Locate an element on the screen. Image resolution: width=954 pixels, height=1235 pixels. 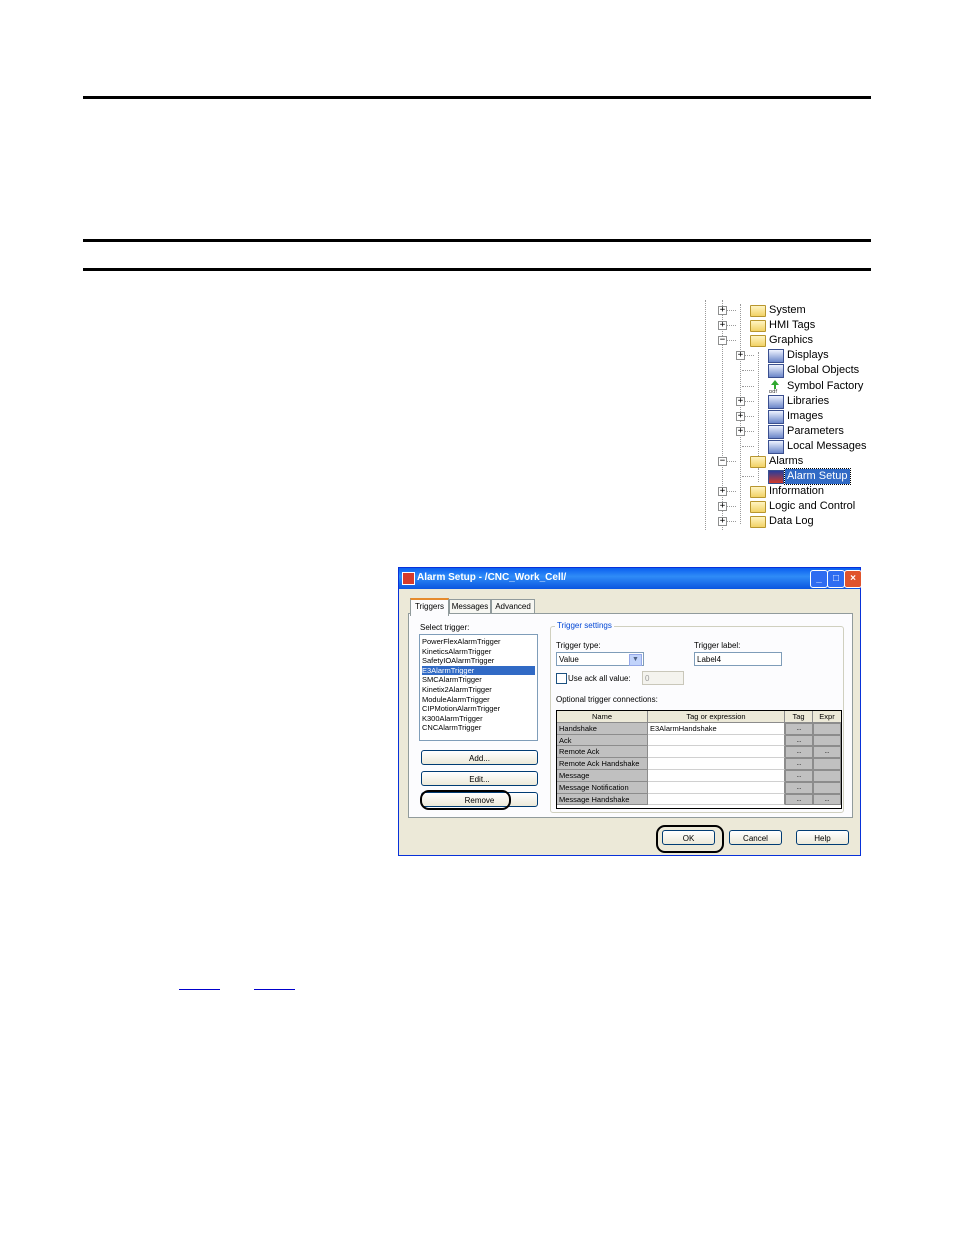
list-item: E3AlarmTrigger is located at coordinates (478, 670).